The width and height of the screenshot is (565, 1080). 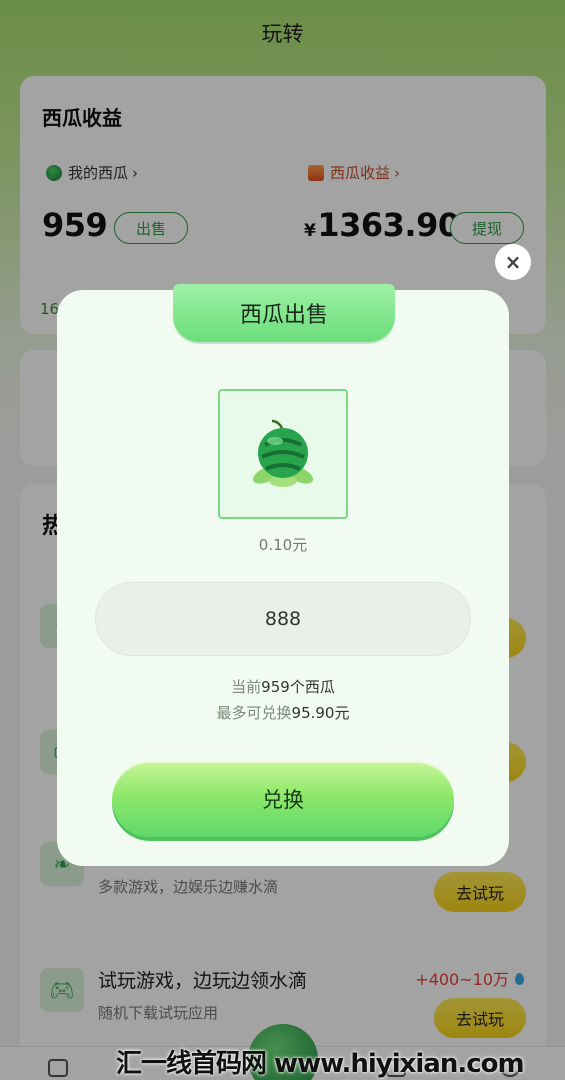 I want to click on dialog-title: 西瓜出售, so click(x=283, y=315).